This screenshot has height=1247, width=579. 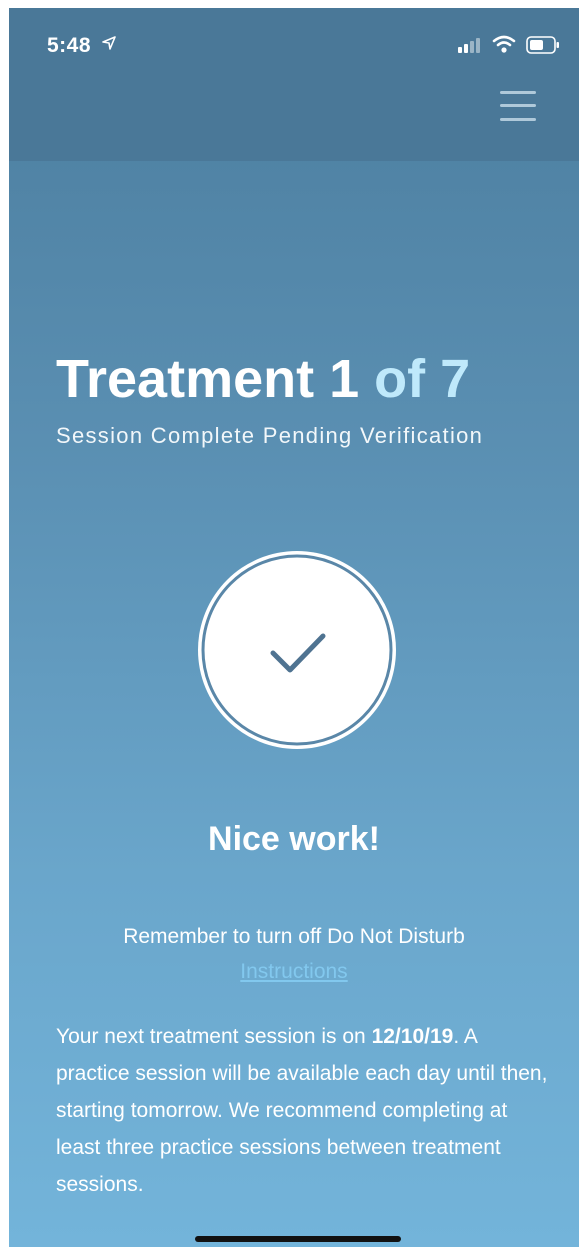 What do you see at coordinates (294, 839) in the screenshot?
I see `completion-message: Nice work!` at bounding box center [294, 839].